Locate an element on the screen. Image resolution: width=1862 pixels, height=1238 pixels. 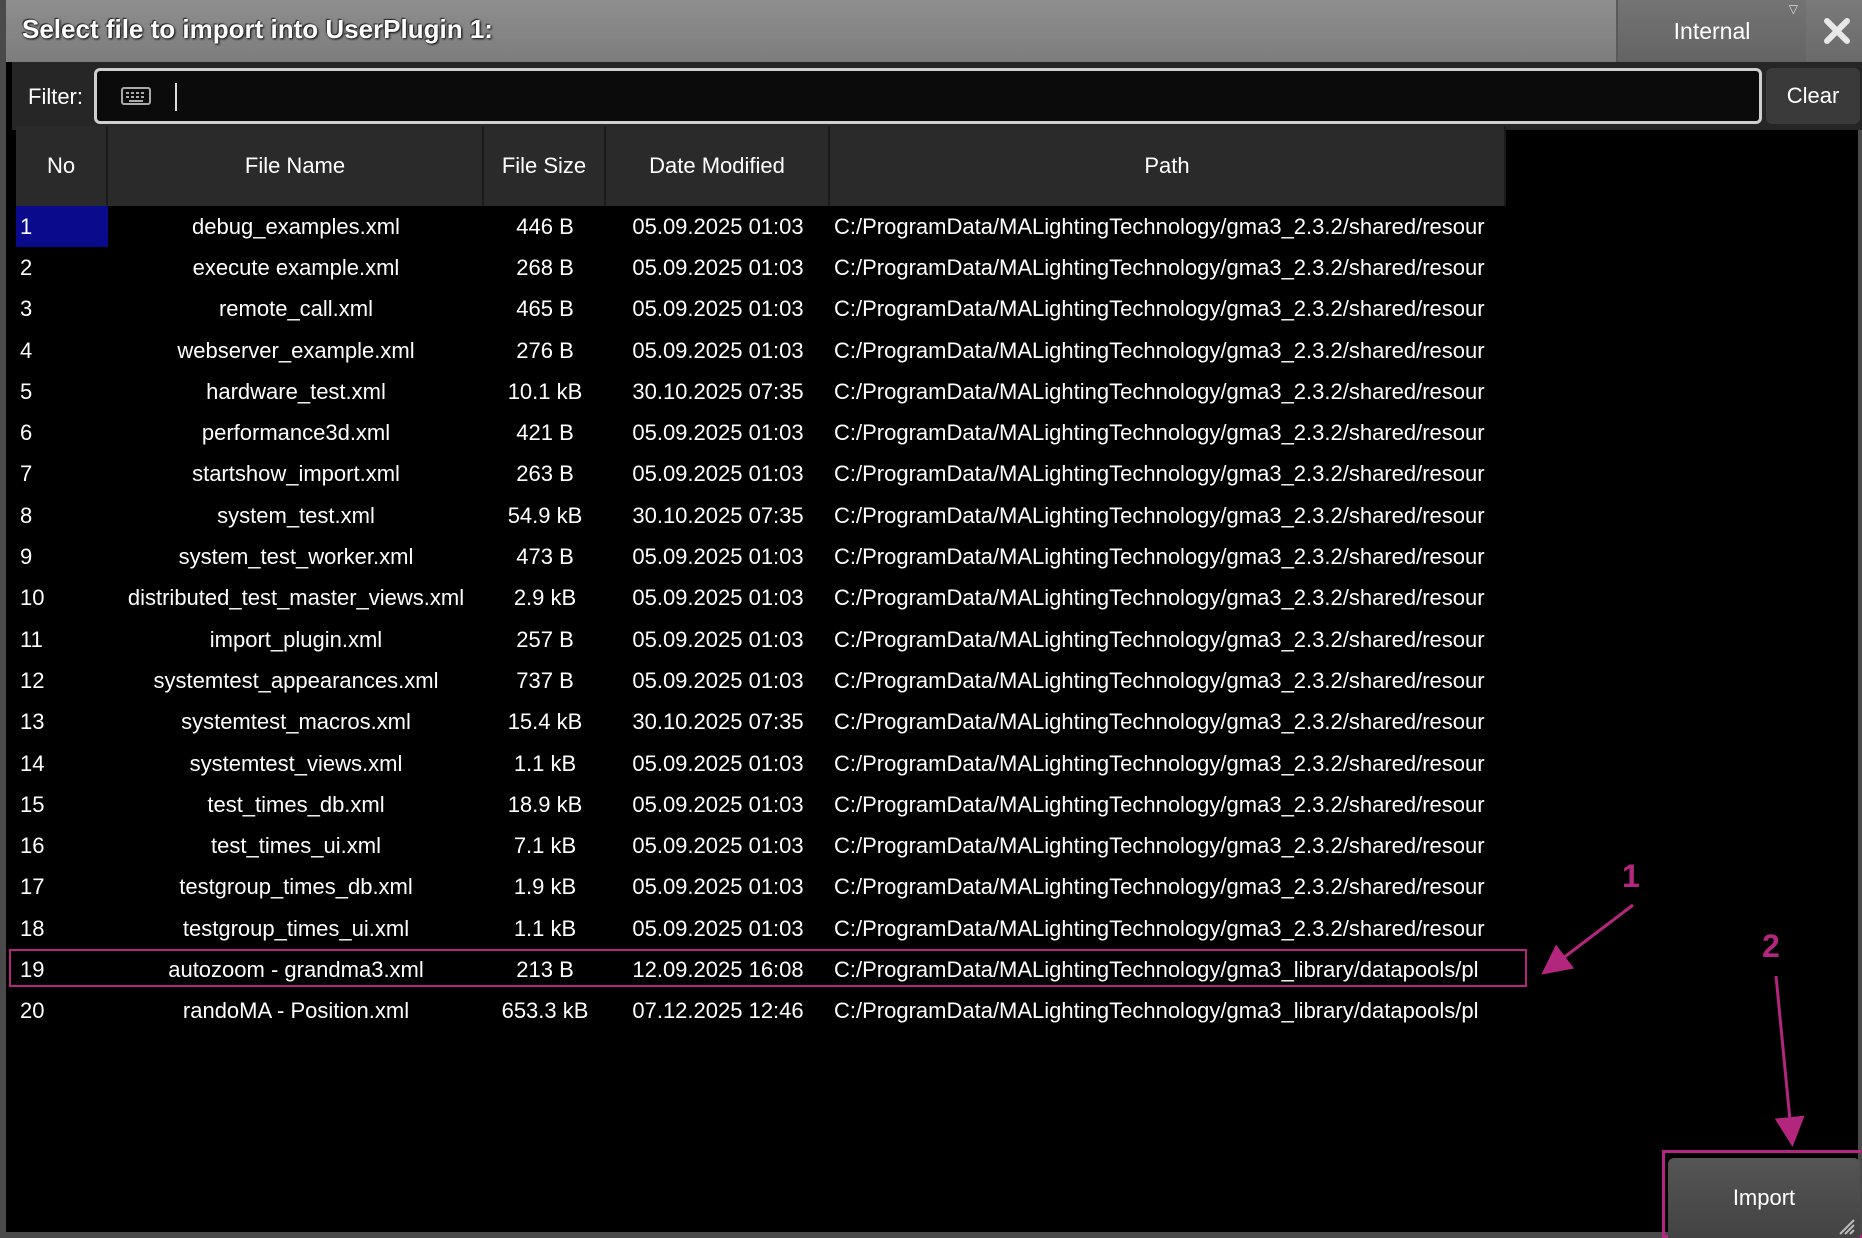
import-label: Import is located at coordinates (1764, 1197).